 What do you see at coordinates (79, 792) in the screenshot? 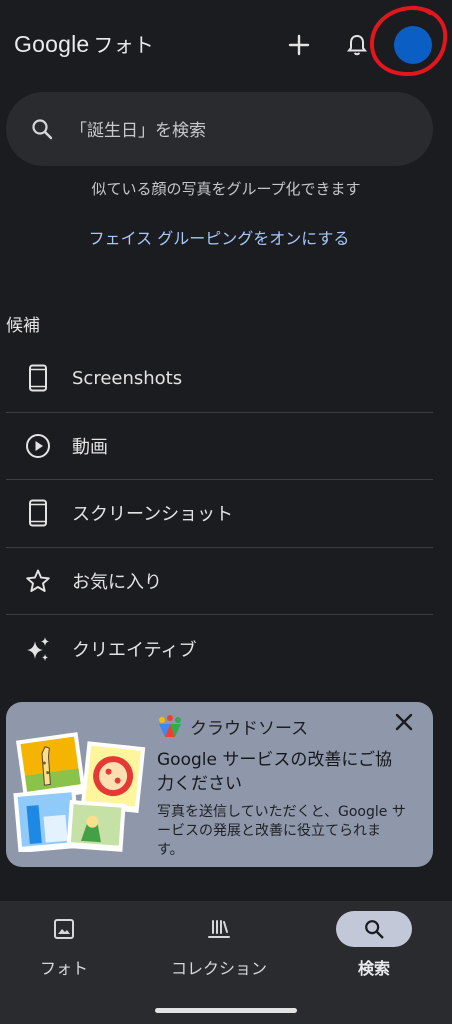
I see `crowdsource-illustration` at bounding box center [79, 792].